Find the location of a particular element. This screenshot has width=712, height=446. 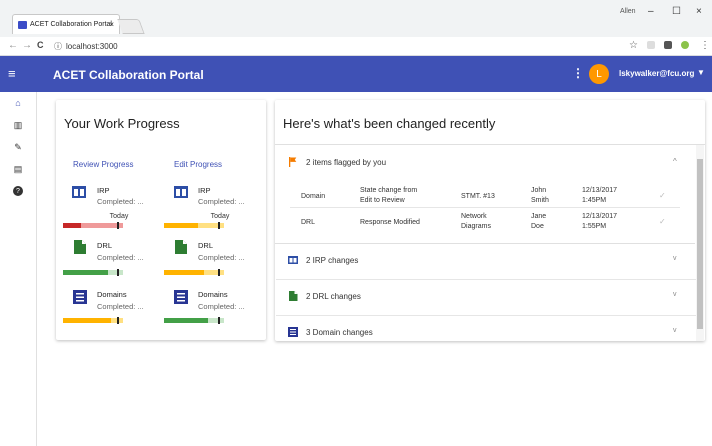

section-label: 2 DRL changes is located at coordinates (333, 296).